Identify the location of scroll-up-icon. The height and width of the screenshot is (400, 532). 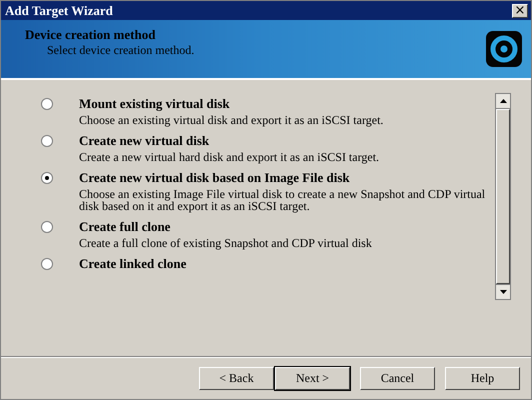
(503, 101).